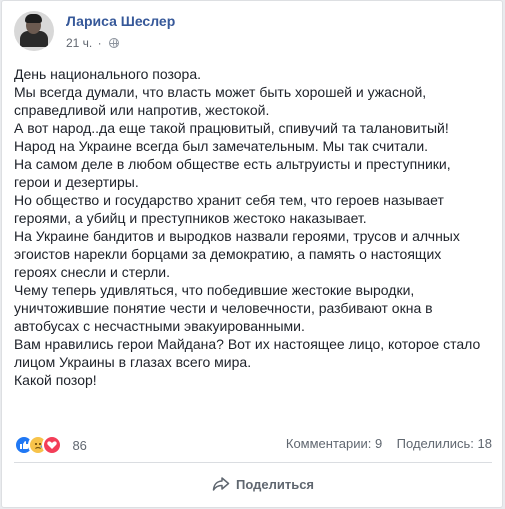 This screenshot has width=505, height=509. I want to click on love-icon, so click(52, 445).